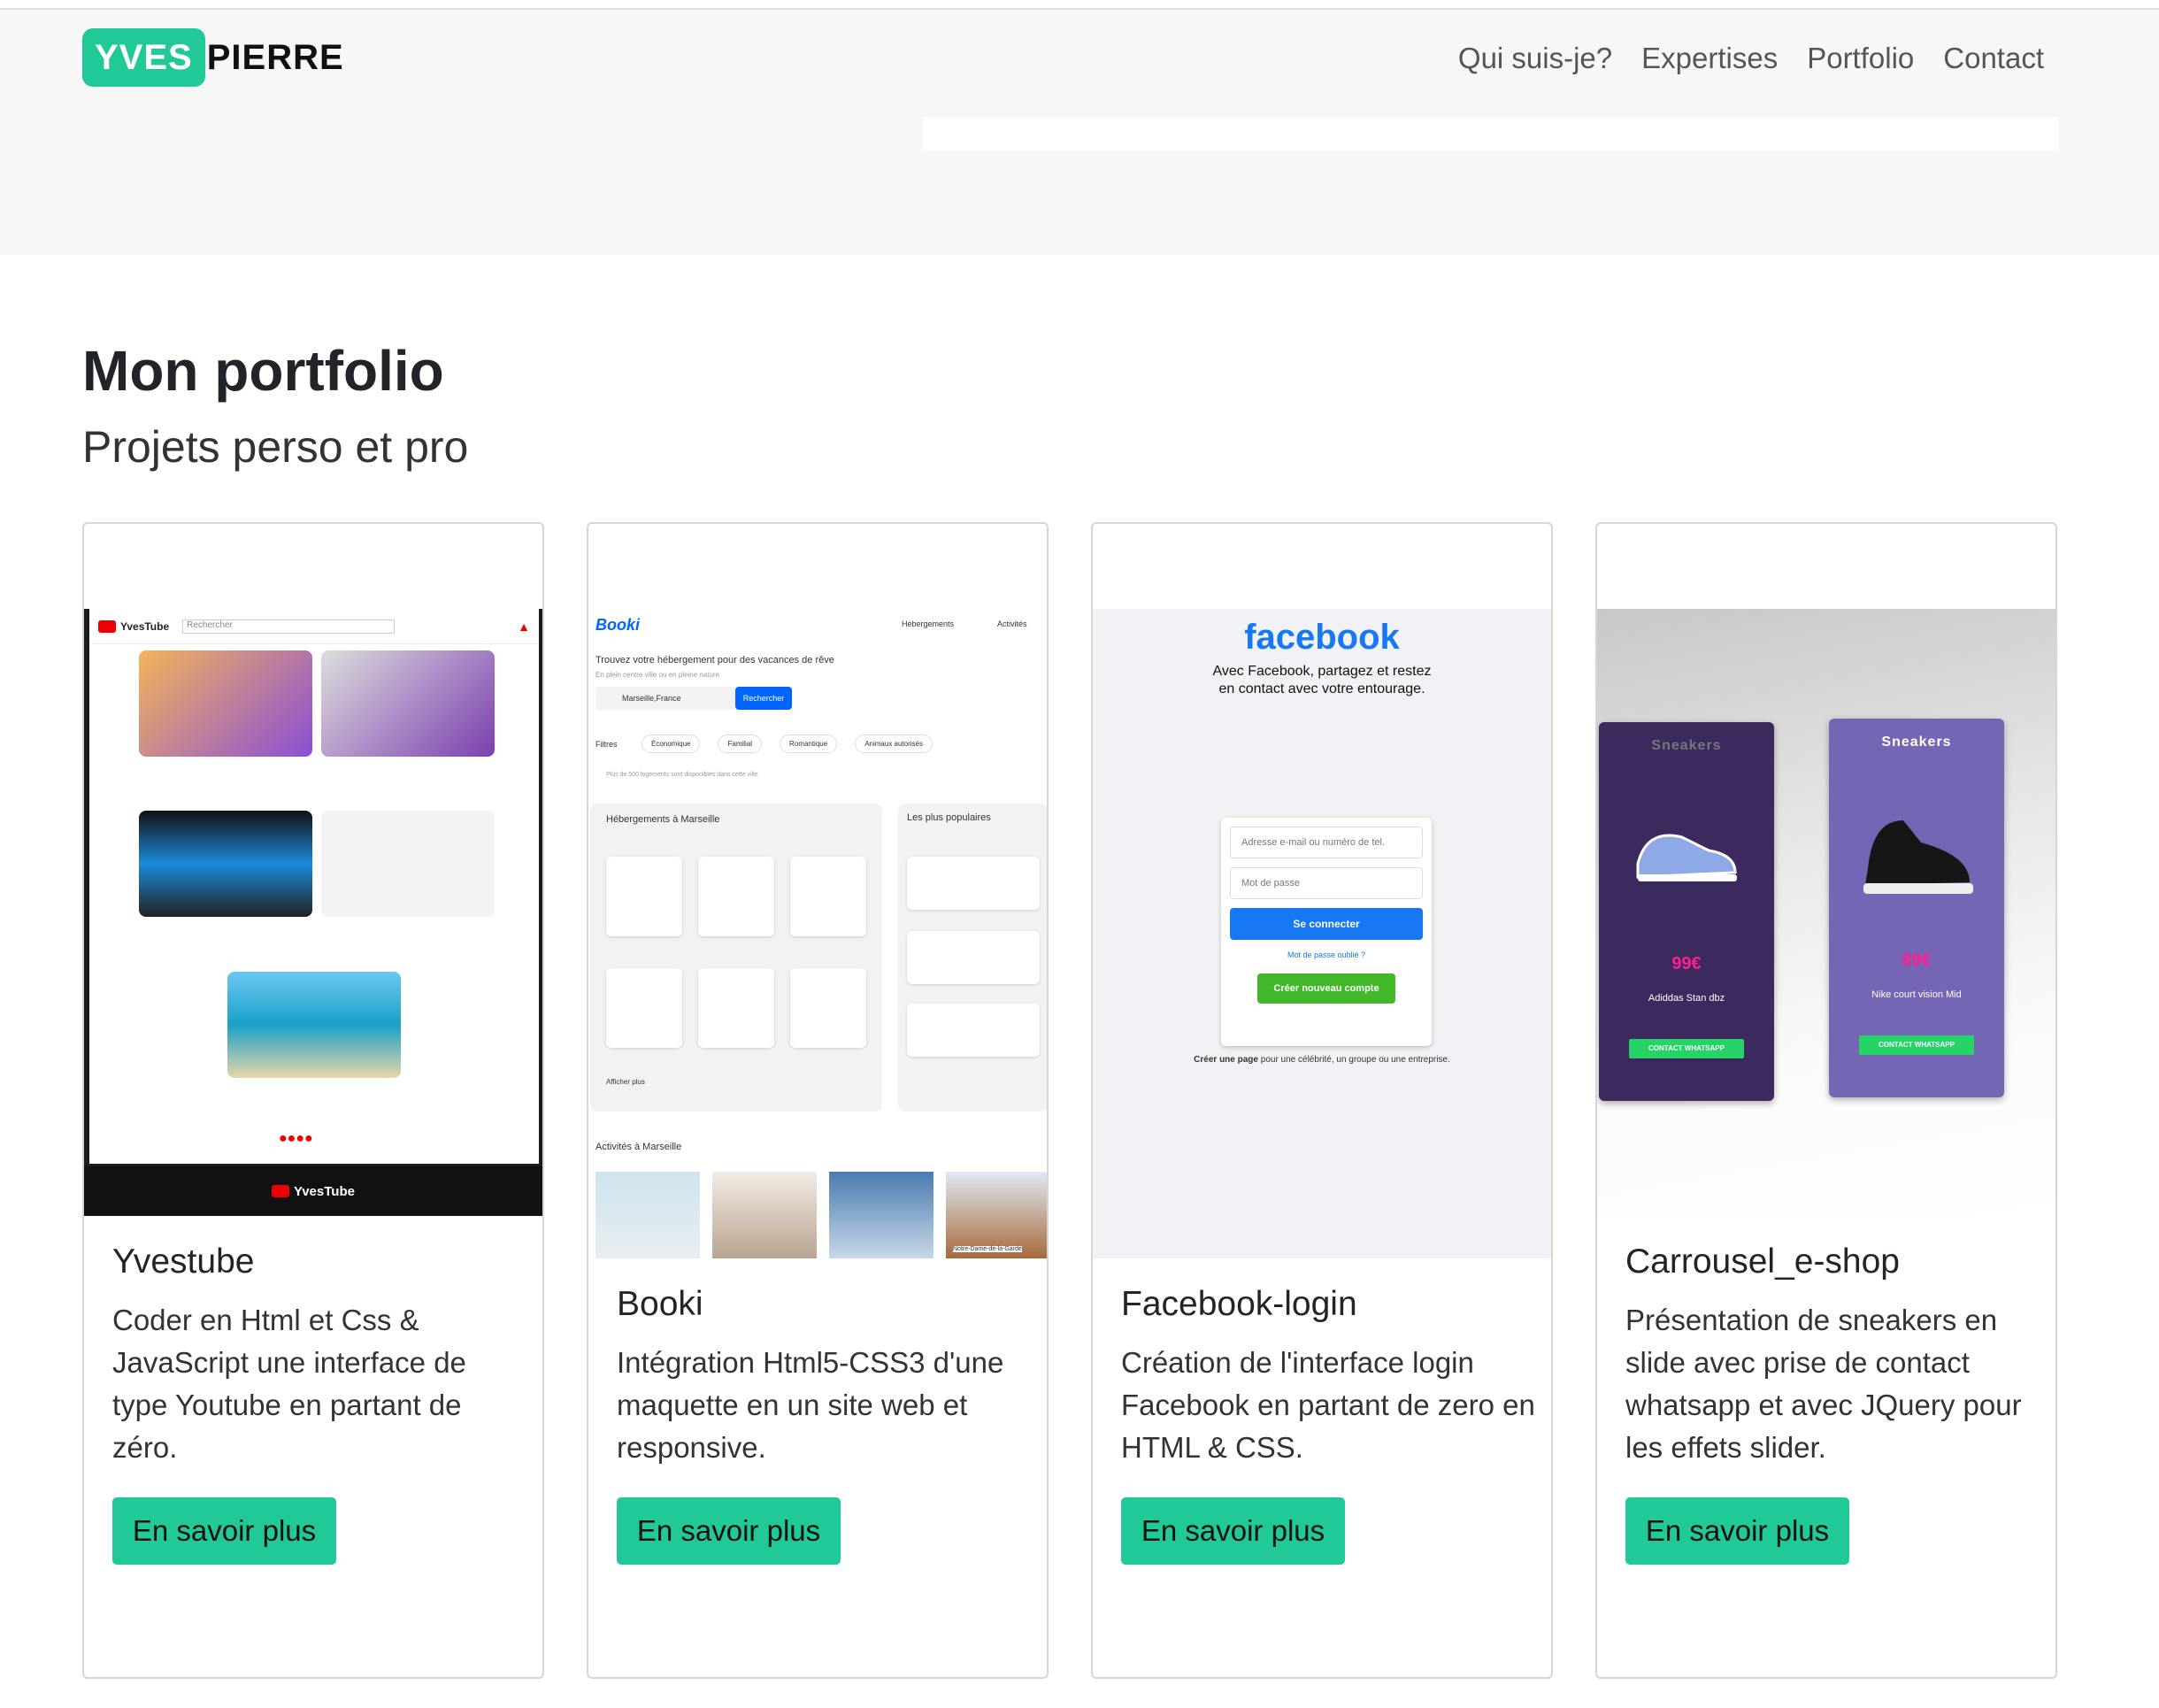 The height and width of the screenshot is (1708, 2159). Describe the element at coordinates (1491, 133) in the screenshot. I see `header-white-strip` at that location.